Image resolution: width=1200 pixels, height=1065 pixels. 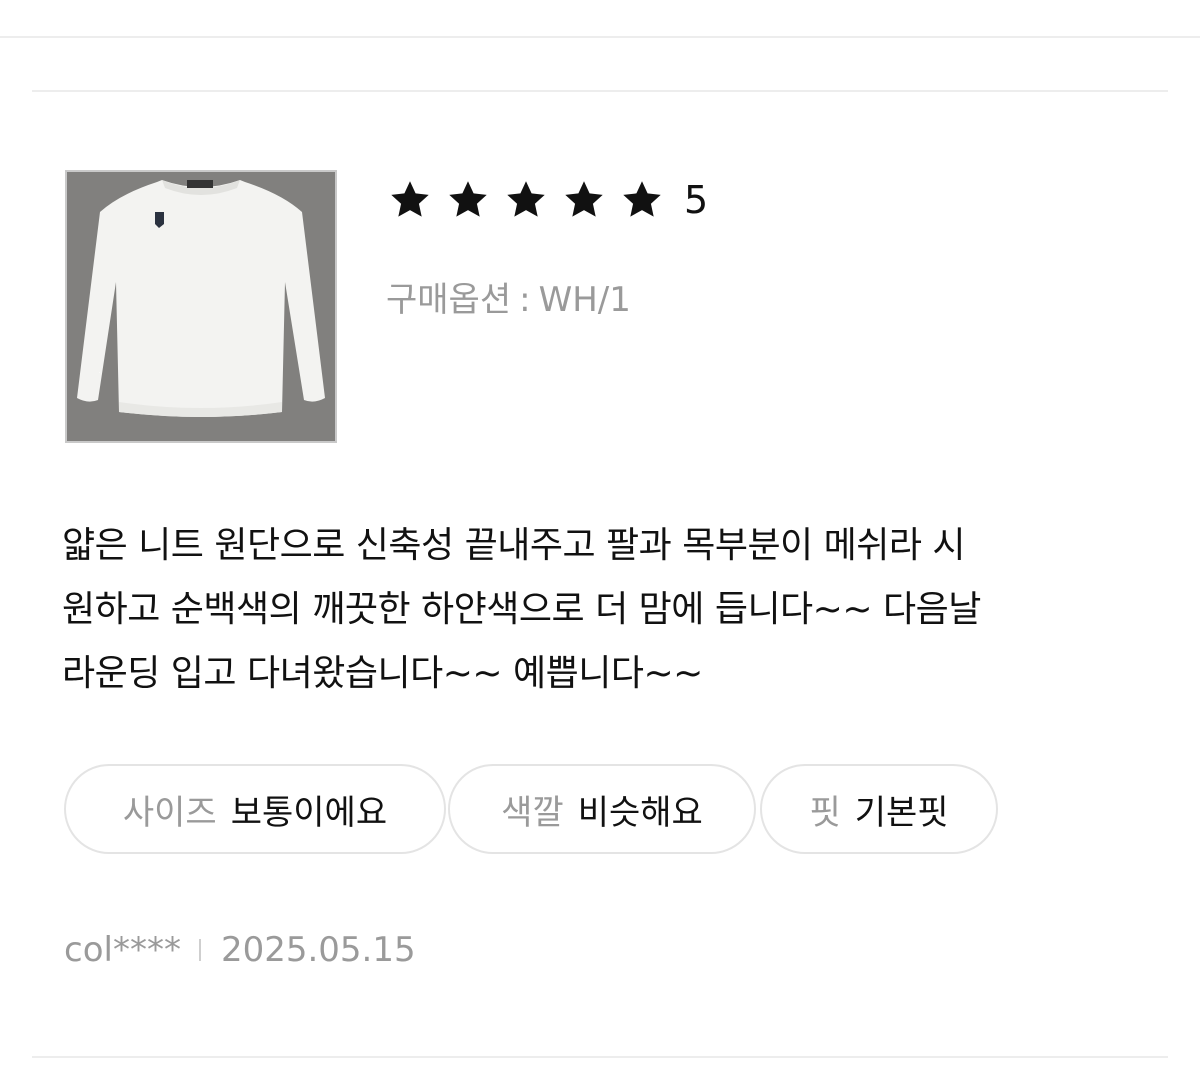 I want to click on tag-fit: 핏 기본핏, so click(x=879, y=809).